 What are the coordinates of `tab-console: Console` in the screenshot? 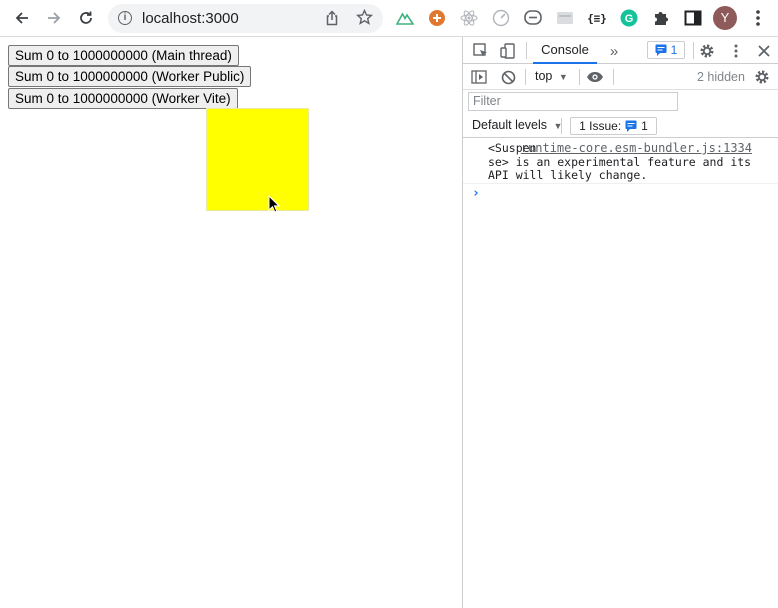 It's located at (565, 50).